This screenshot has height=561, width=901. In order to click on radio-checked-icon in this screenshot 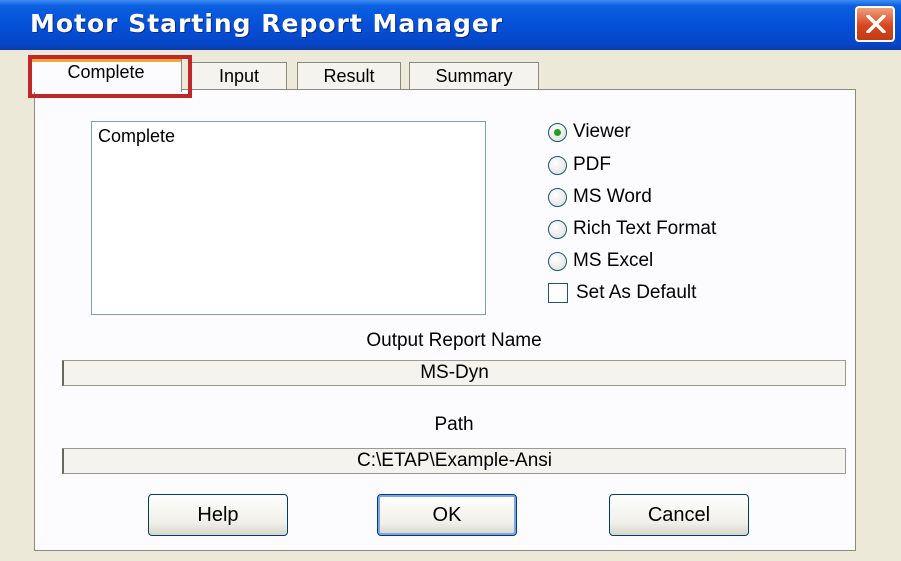, I will do `click(557, 132)`.